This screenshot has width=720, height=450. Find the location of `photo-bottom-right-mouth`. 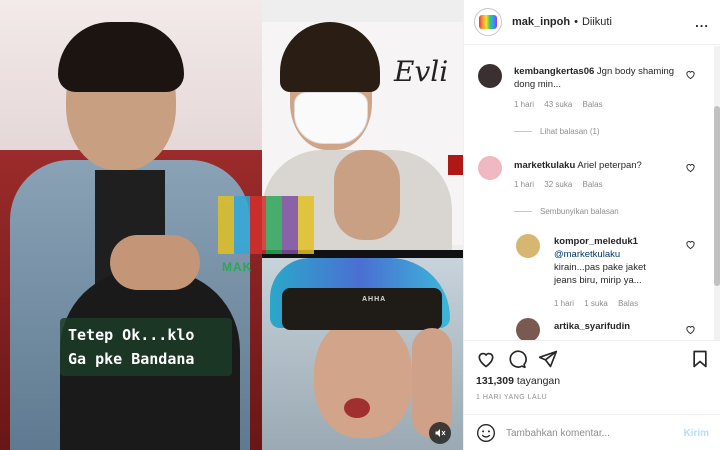

photo-bottom-right-mouth is located at coordinates (357, 408).